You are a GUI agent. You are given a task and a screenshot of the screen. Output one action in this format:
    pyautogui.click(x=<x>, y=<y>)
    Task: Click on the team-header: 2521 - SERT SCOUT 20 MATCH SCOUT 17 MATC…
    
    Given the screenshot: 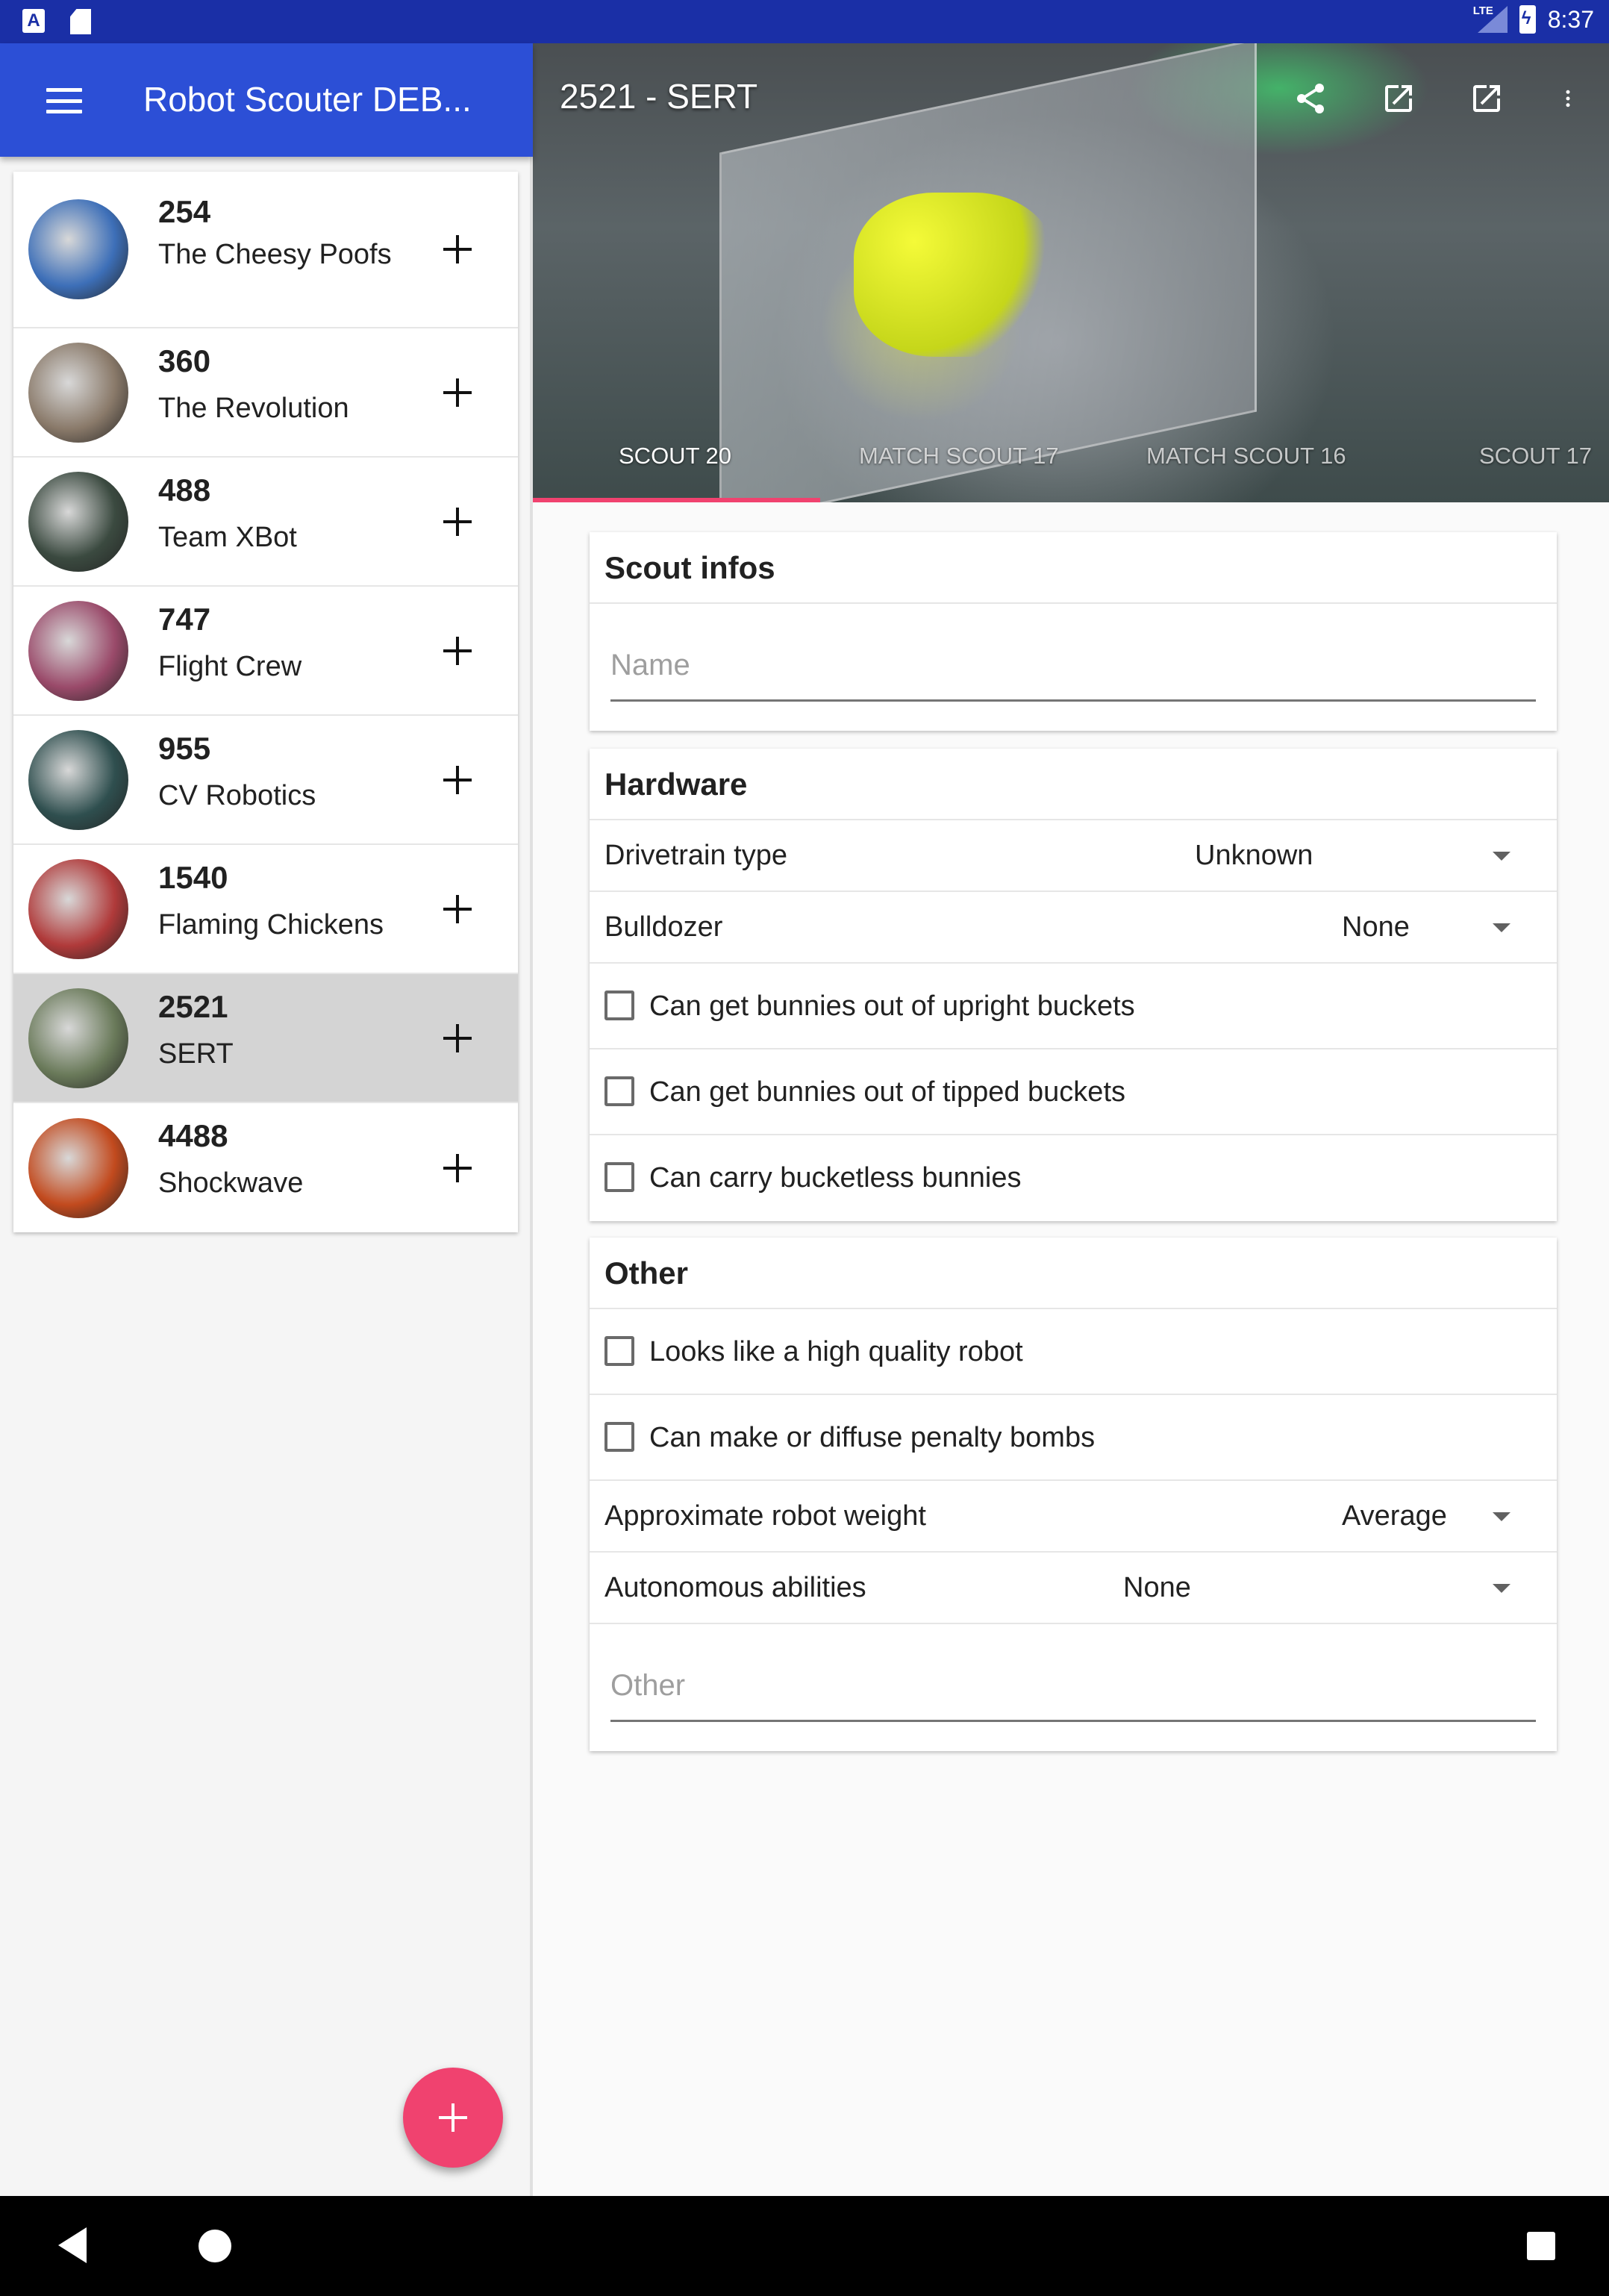 What is the action you would take?
    pyautogui.click(x=1071, y=272)
    